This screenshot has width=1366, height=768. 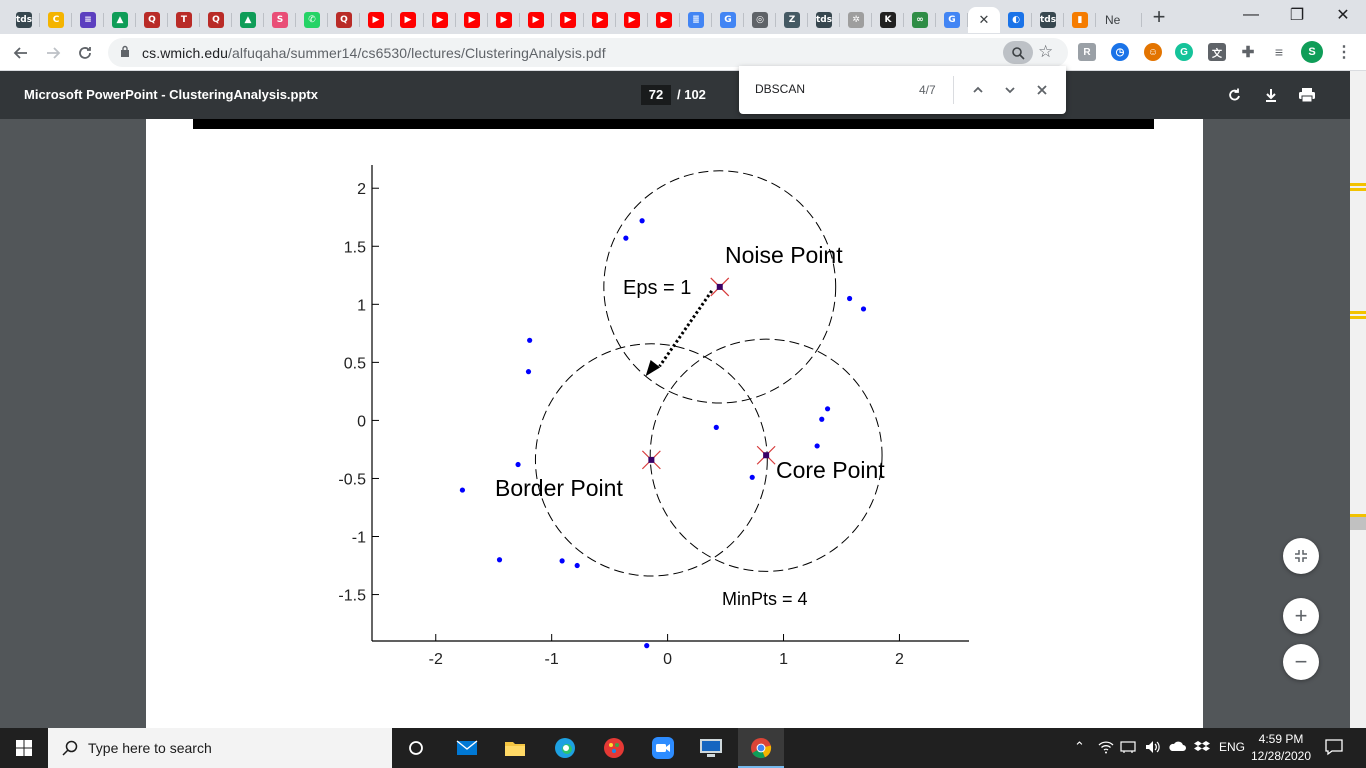 I want to click on tab-tds2: tds, so click(x=824, y=20).